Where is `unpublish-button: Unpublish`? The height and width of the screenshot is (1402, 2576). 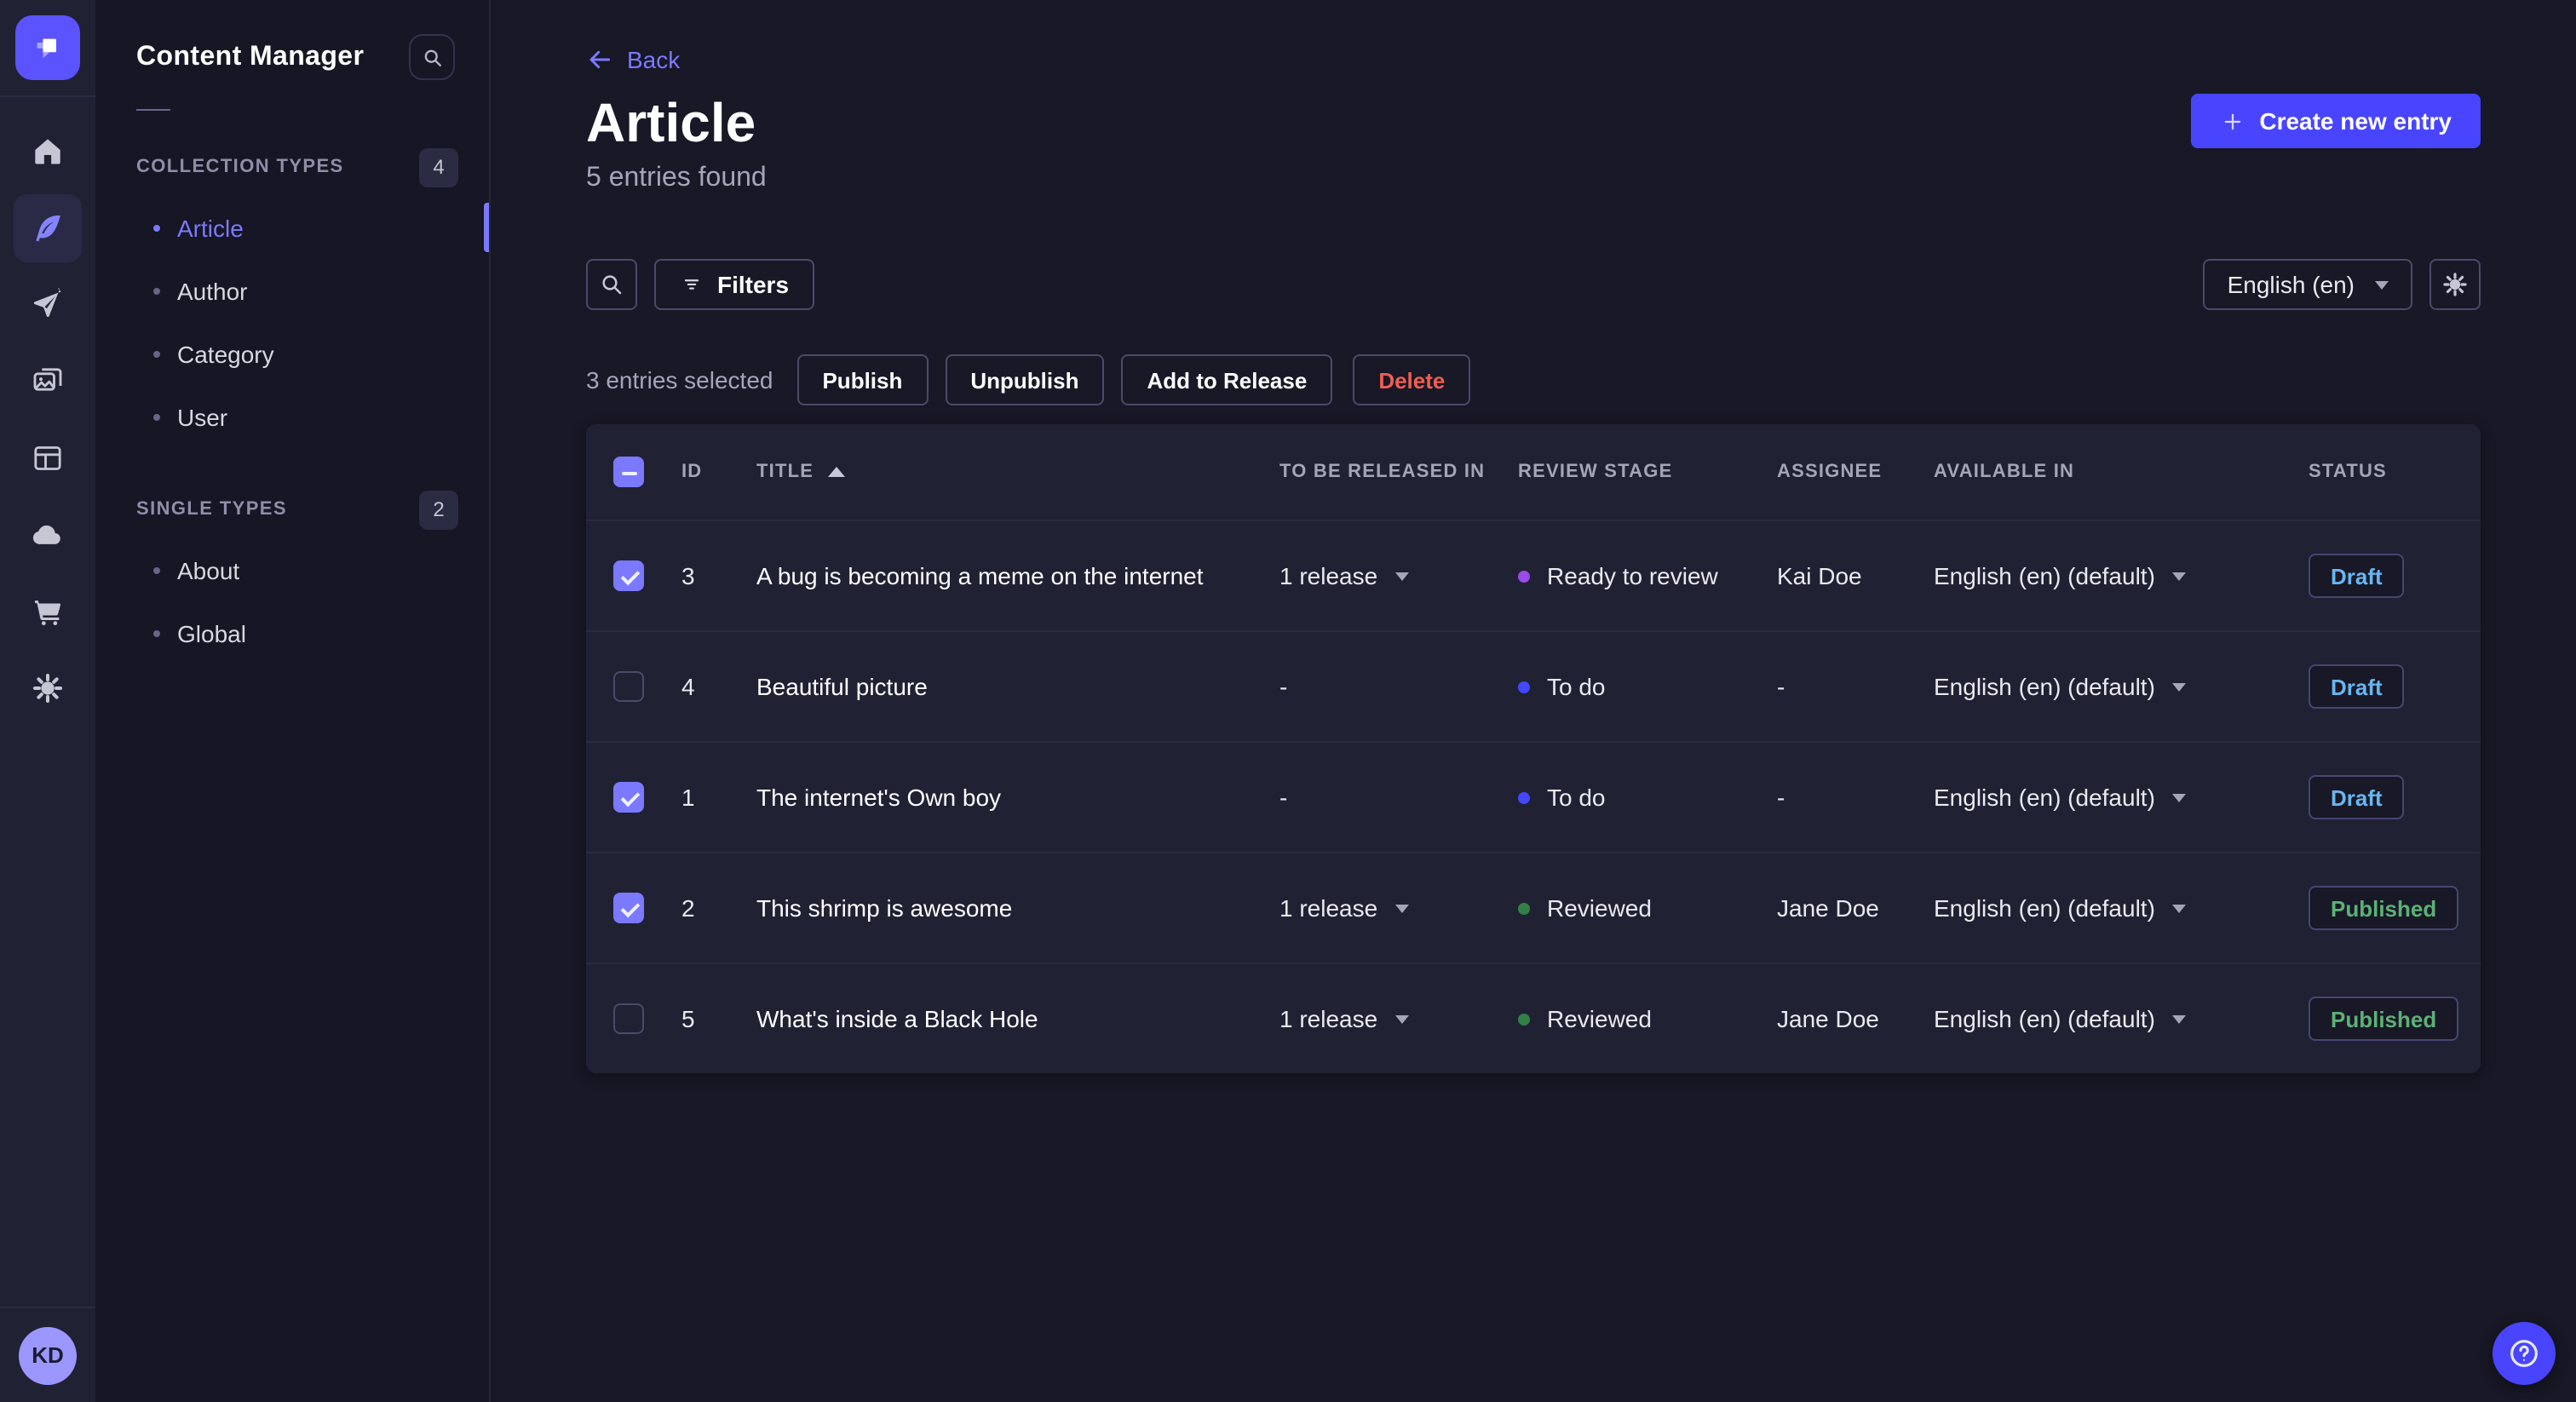 unpublish-button: Unpublish is located at coordinates (1025, 379).